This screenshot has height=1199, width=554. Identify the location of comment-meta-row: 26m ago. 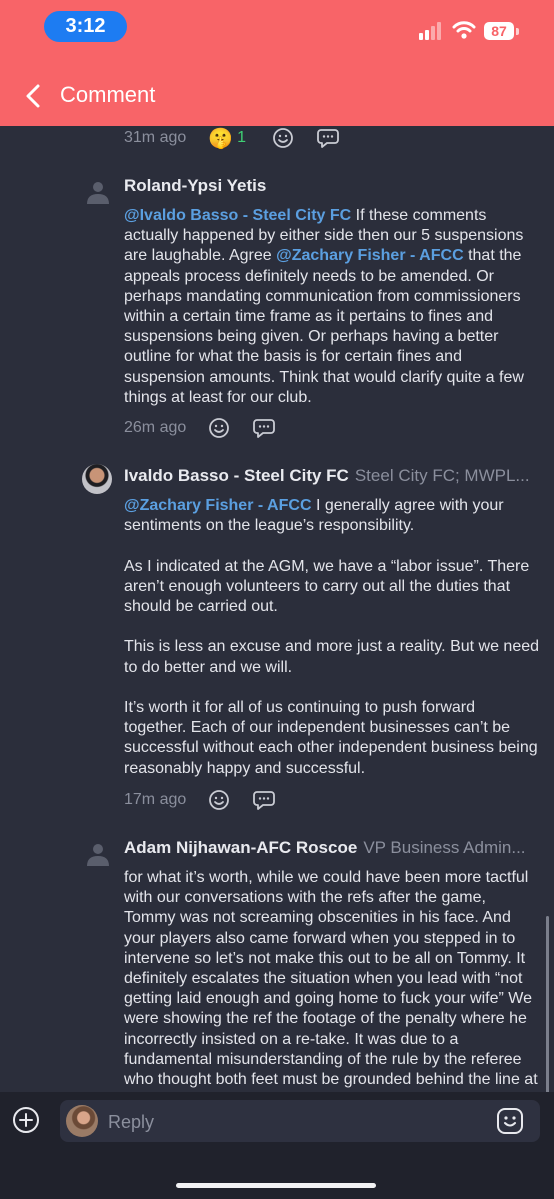
(200, 428).